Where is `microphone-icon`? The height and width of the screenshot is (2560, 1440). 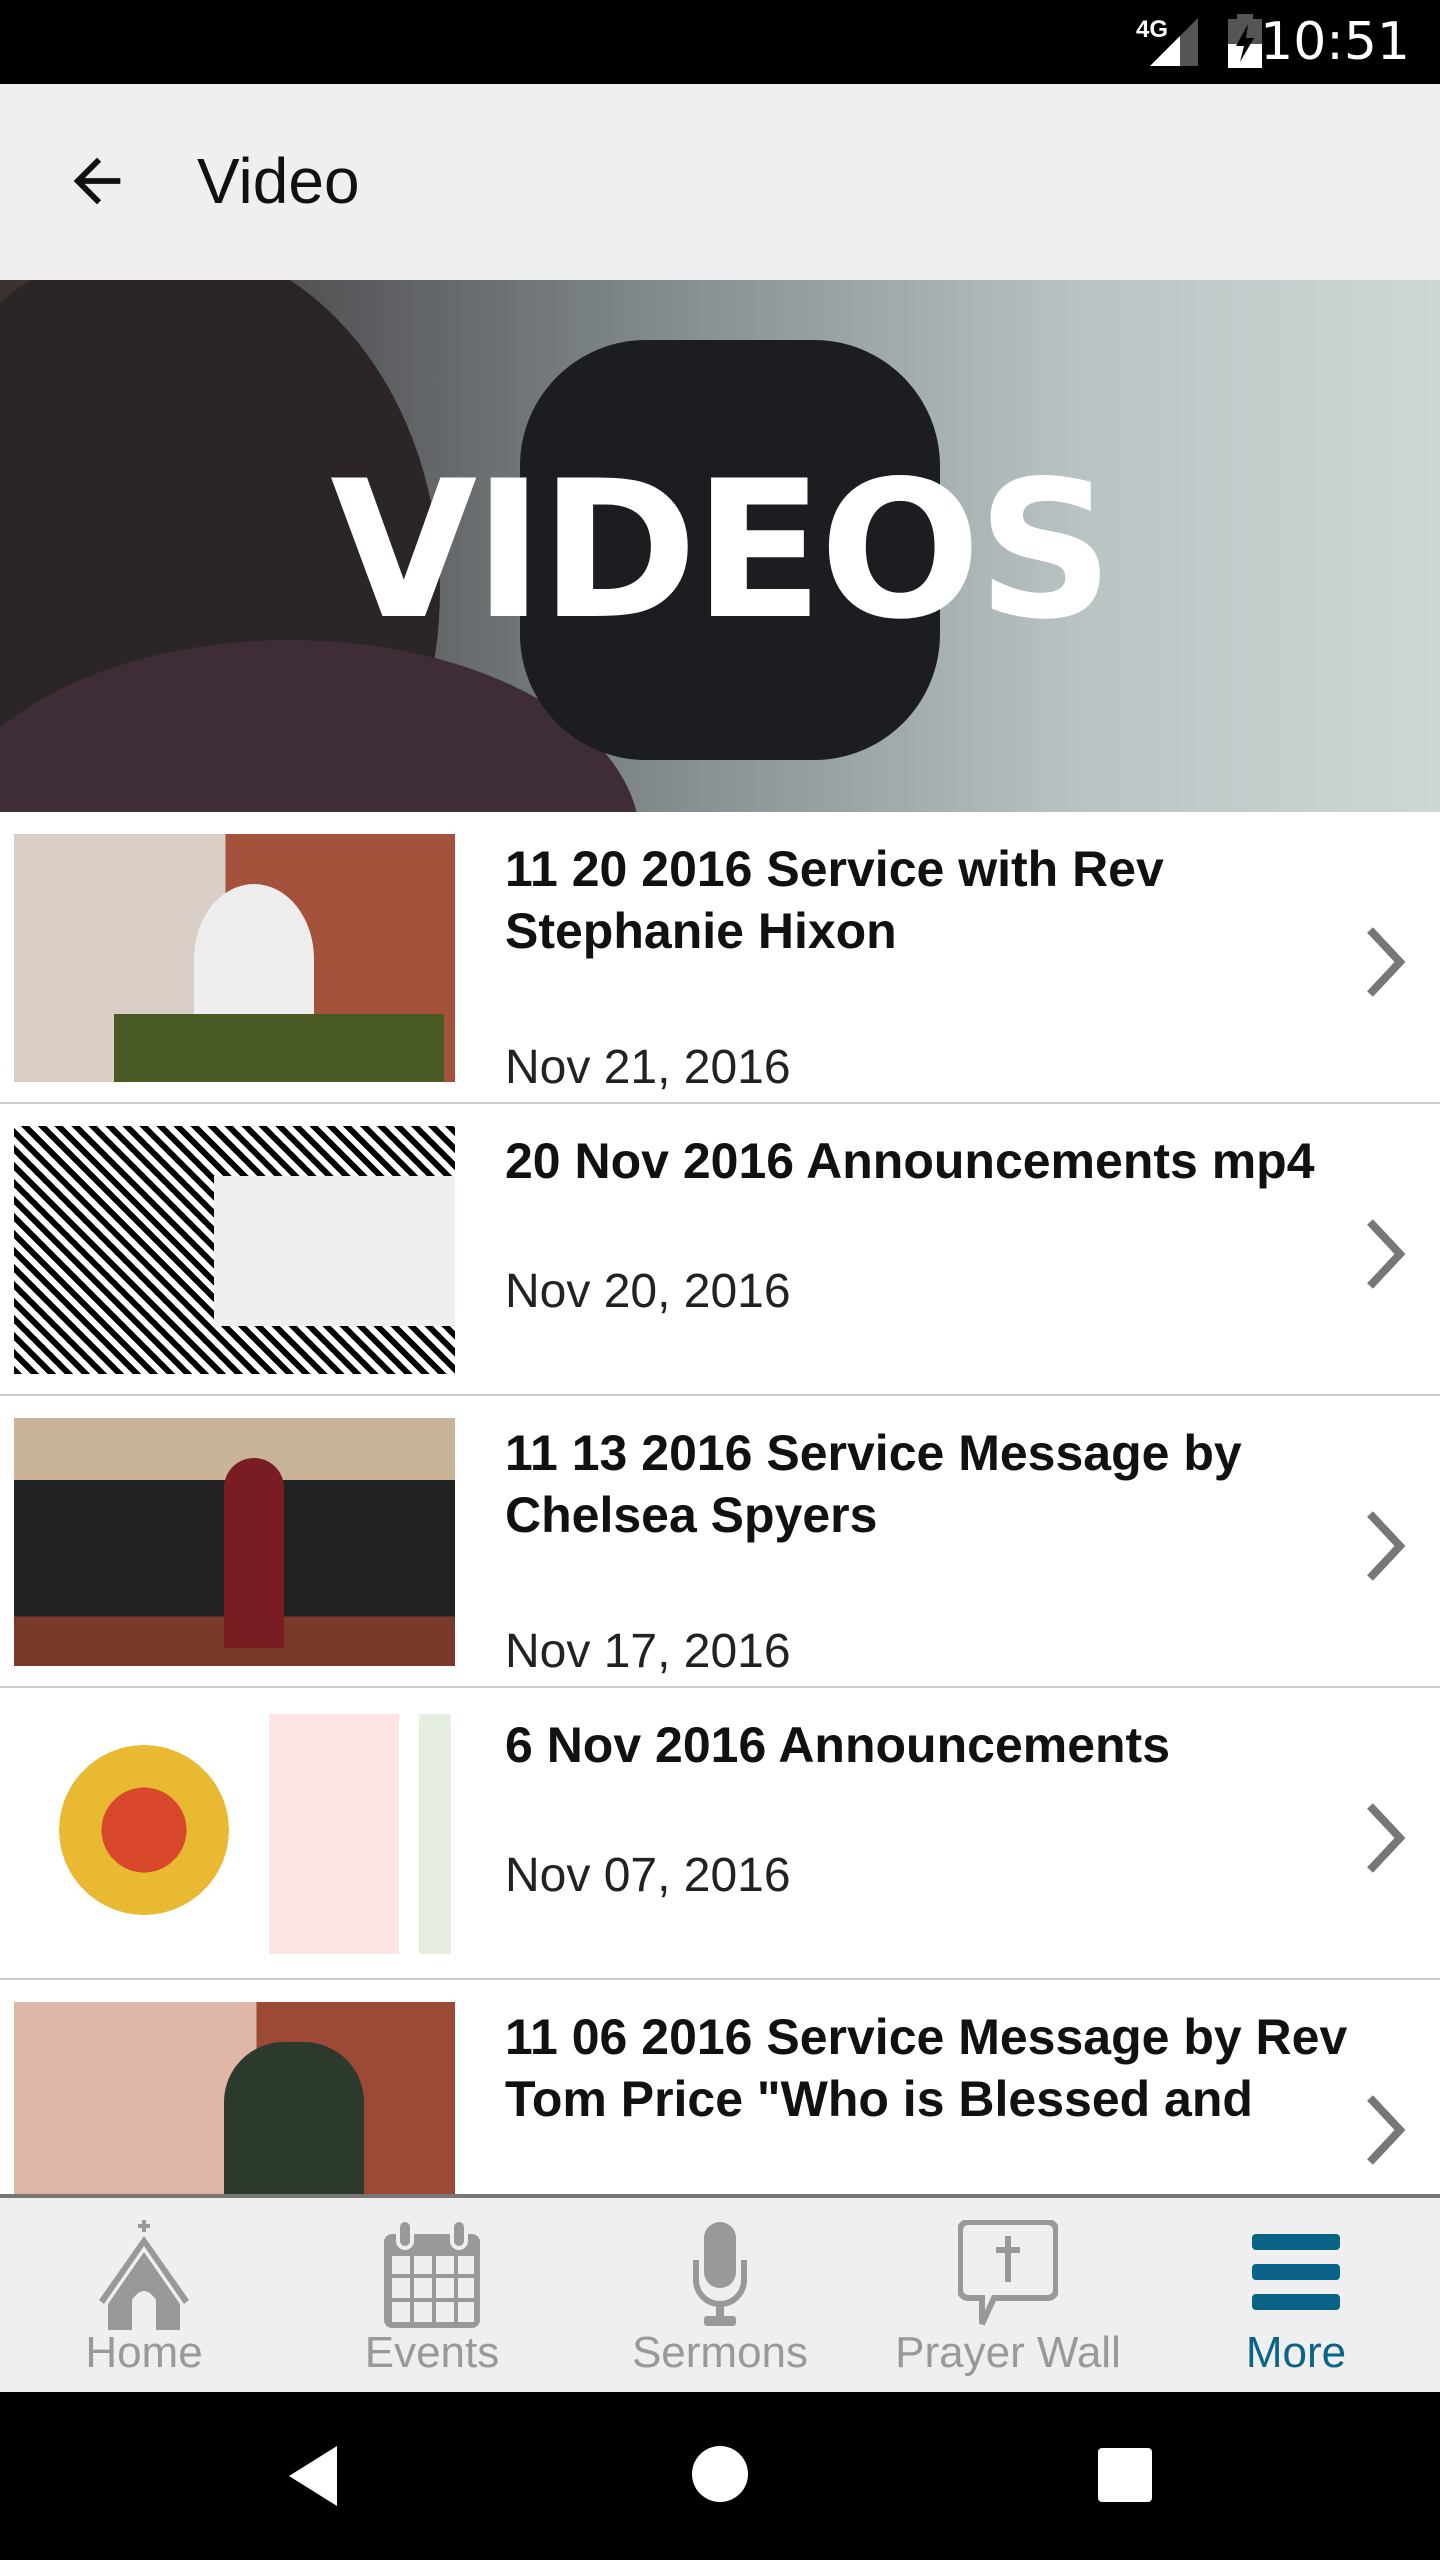 microphone-icon is located at coordinates (720, 2274).